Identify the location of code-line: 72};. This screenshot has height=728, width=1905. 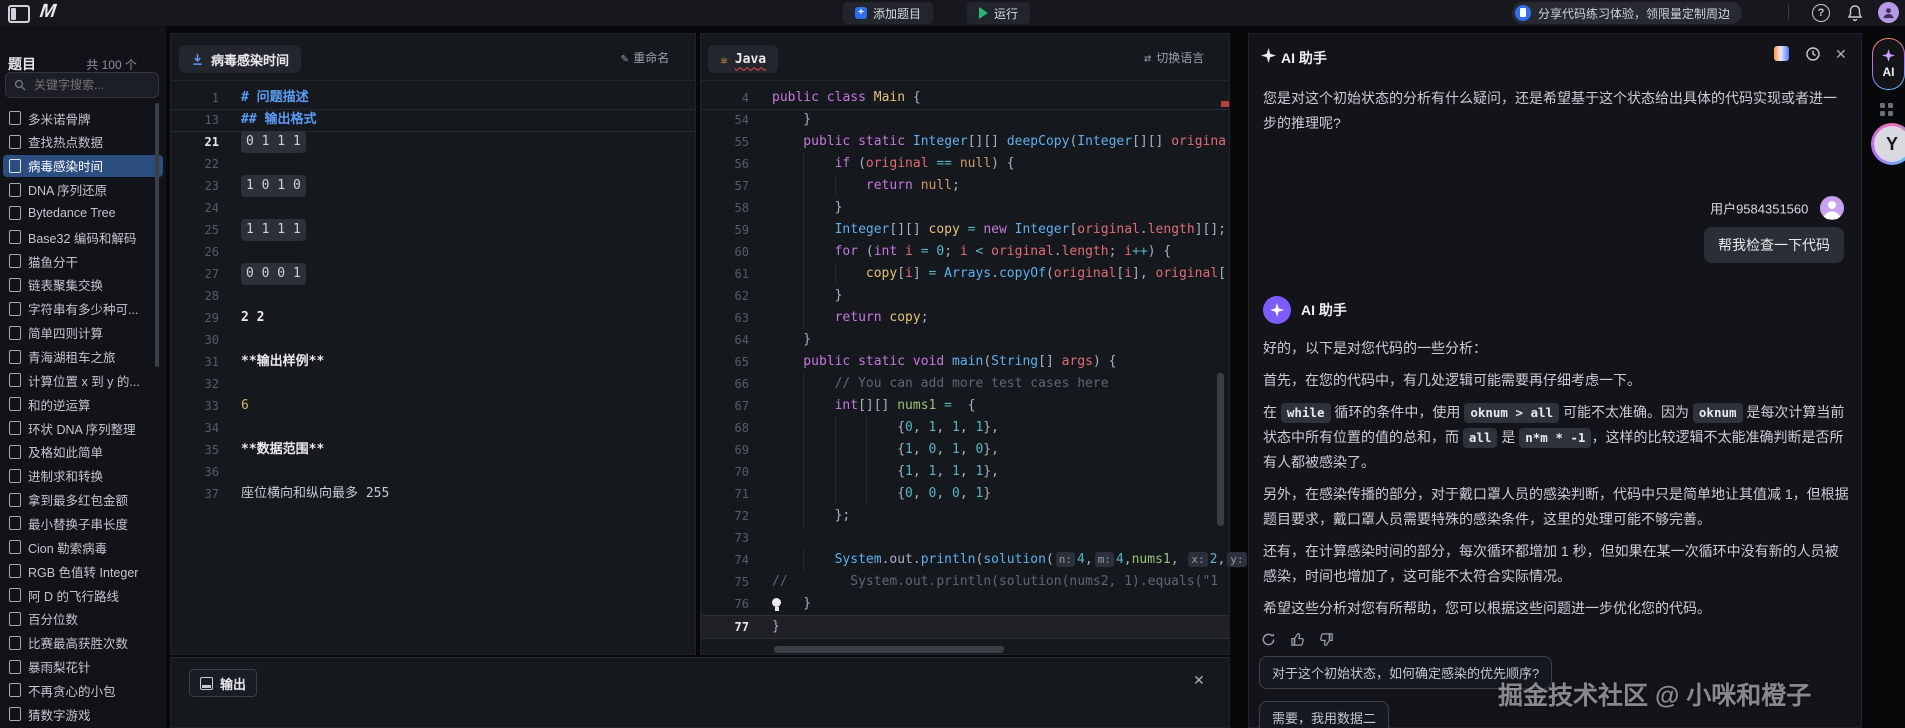
(965, 516).